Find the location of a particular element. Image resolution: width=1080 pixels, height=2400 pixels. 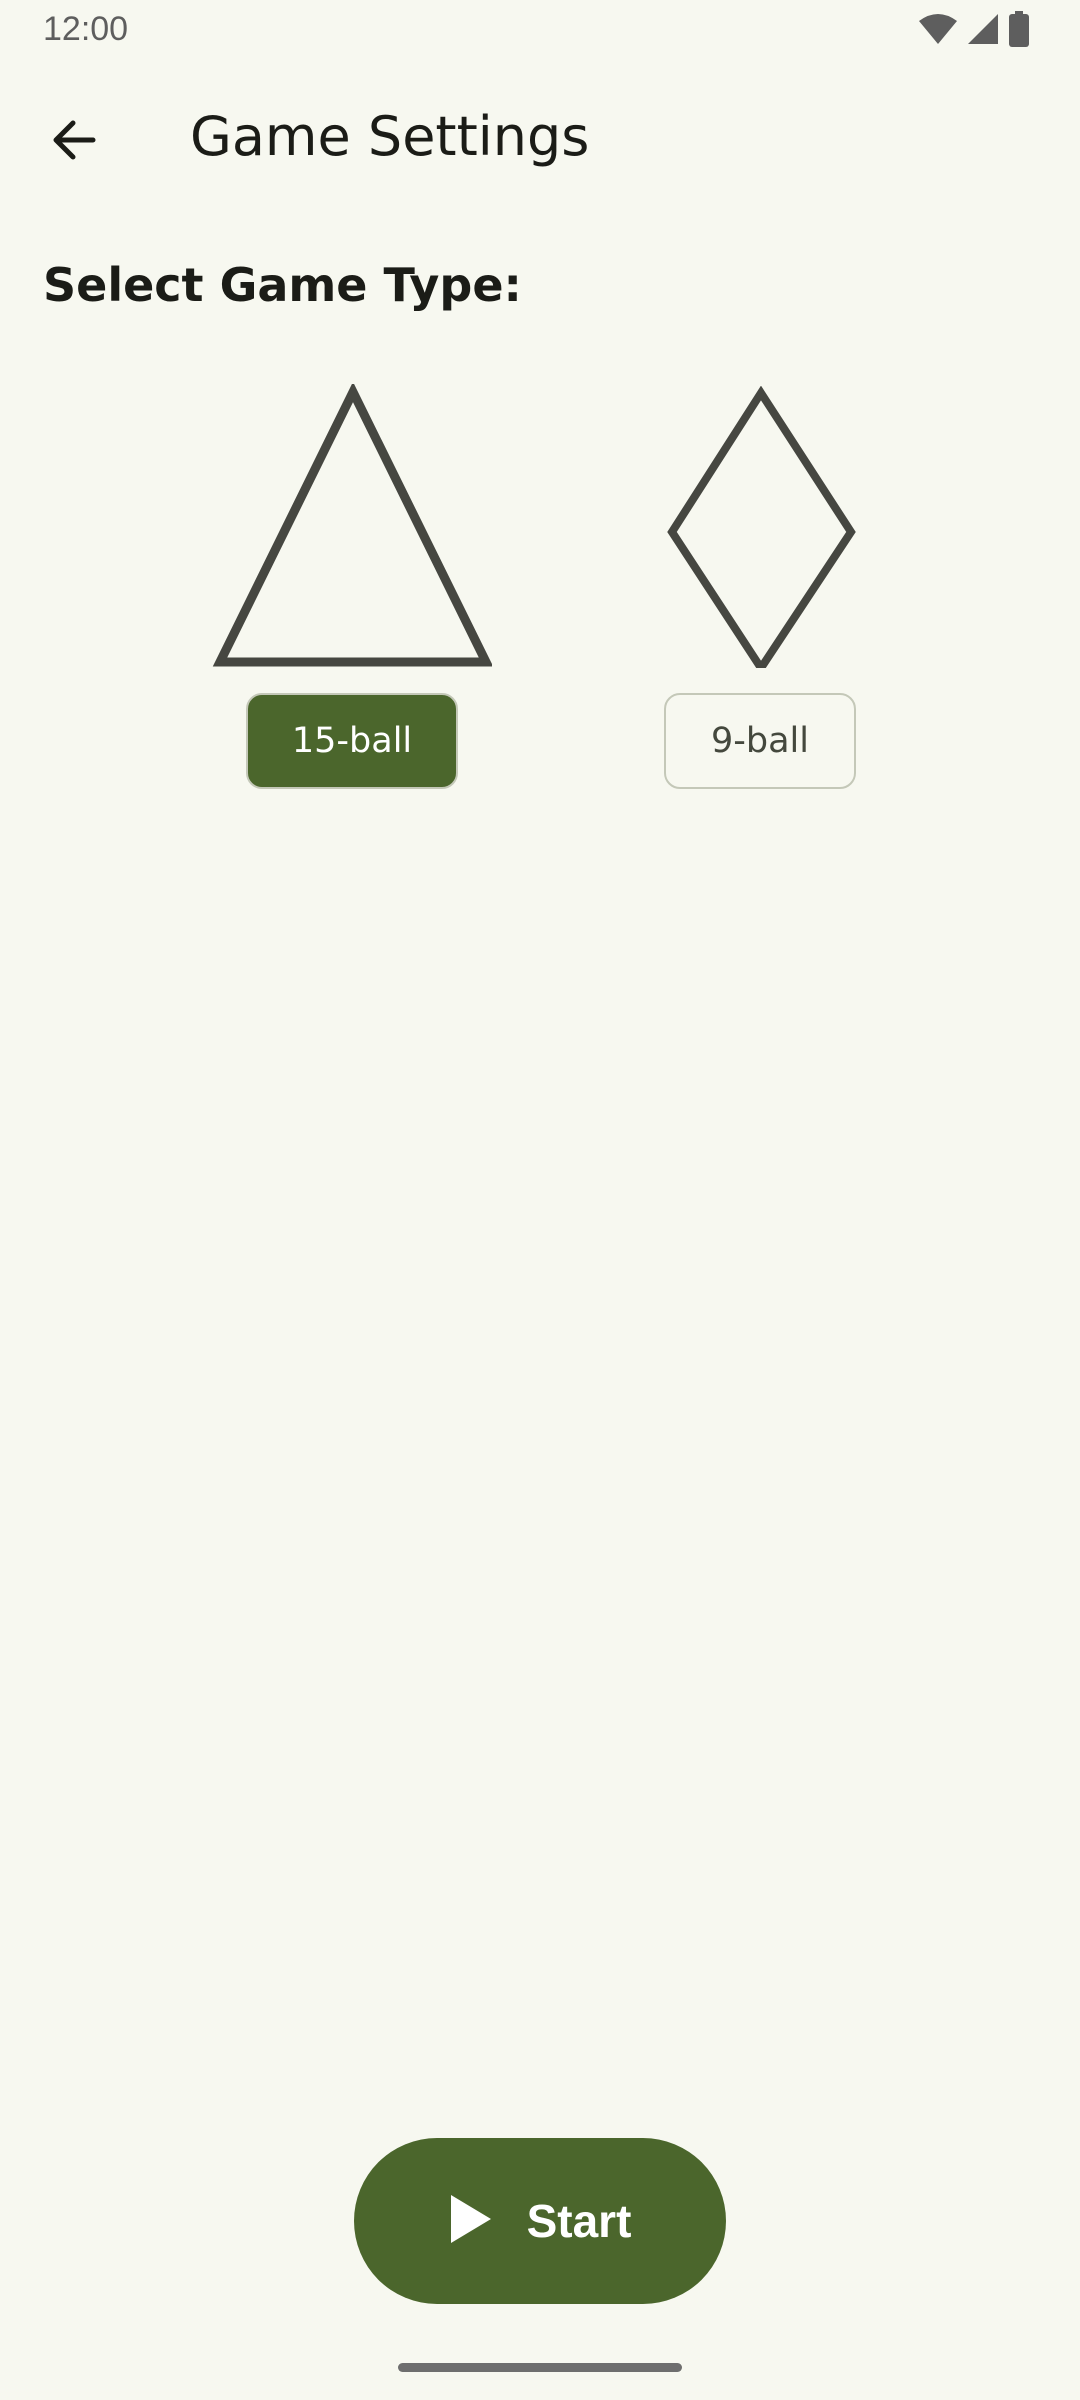

arrow-back-icon is located at coordinates (74, 142).